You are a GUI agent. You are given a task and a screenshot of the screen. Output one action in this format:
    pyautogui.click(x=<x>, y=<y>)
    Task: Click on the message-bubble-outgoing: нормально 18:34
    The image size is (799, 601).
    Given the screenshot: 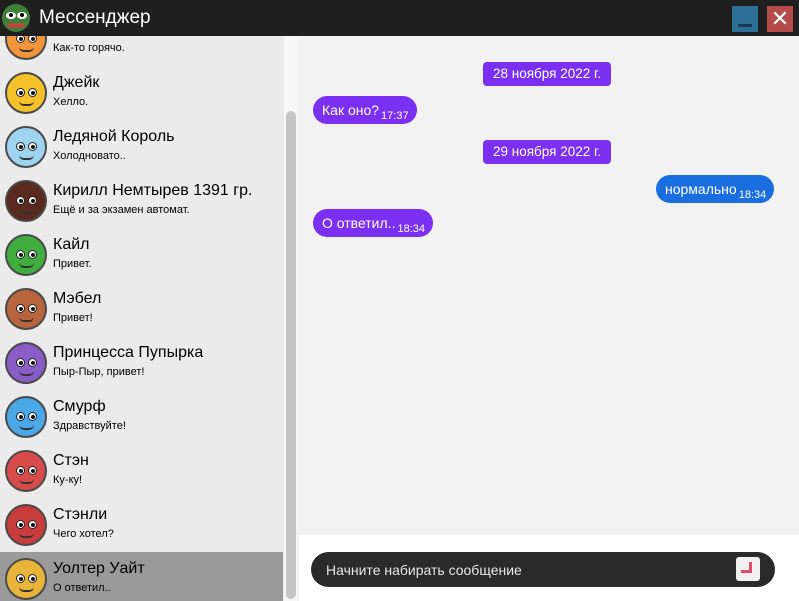 What is the action you would take?
    pyautogui.click(x=715, y=189)
    